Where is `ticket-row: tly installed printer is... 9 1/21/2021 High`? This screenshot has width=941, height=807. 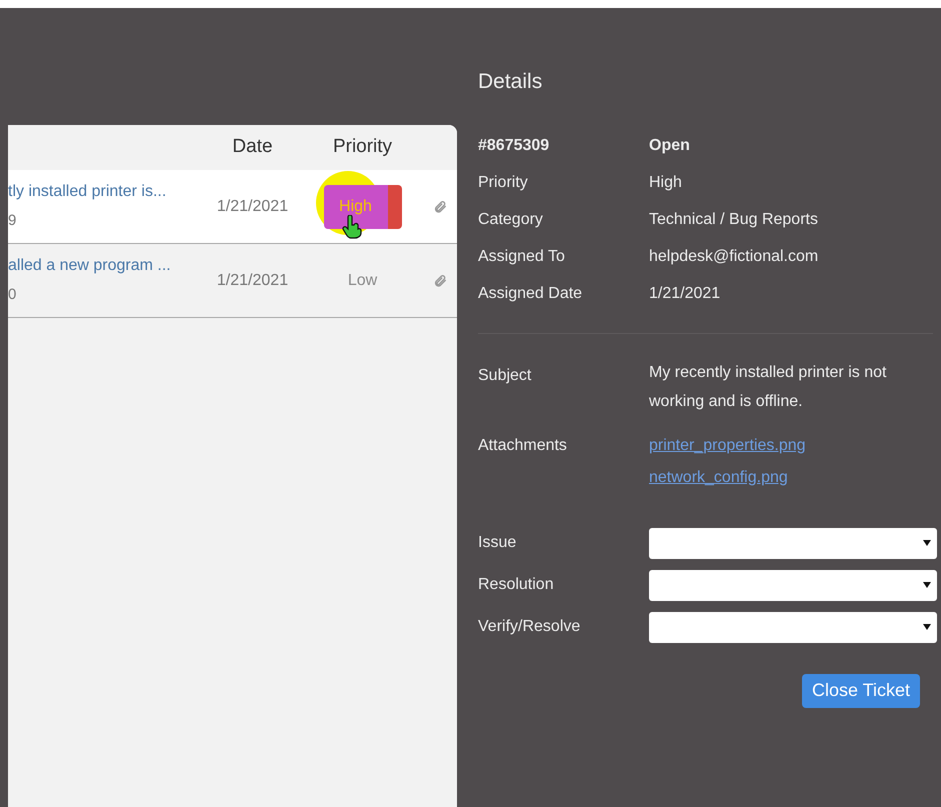 ticket-row: tly installed printer is... 9 1/21/2021 High is located at coordinates (232, 207).